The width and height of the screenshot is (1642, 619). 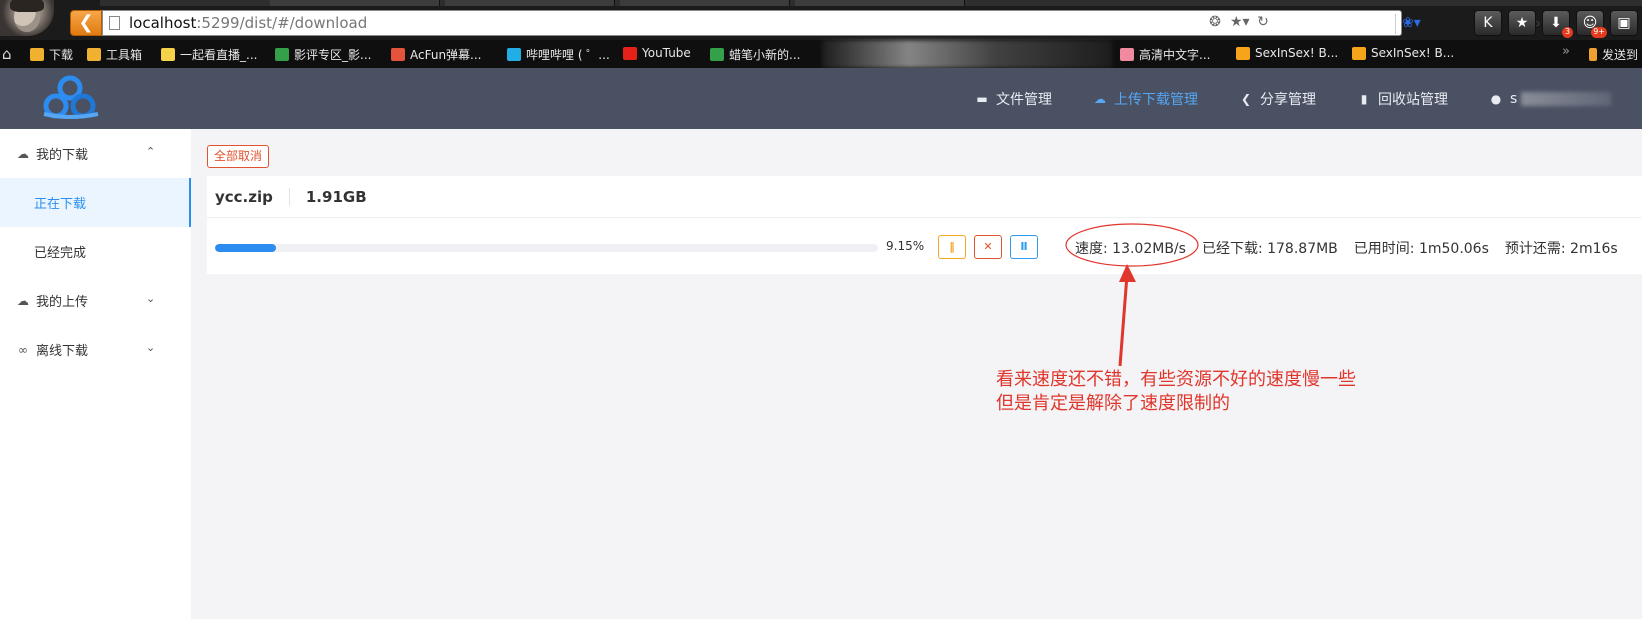 What do you see at coordinates (23, 349) in the screenshot?
I see `link-icon: ∞` at bounding box center [23, 349].